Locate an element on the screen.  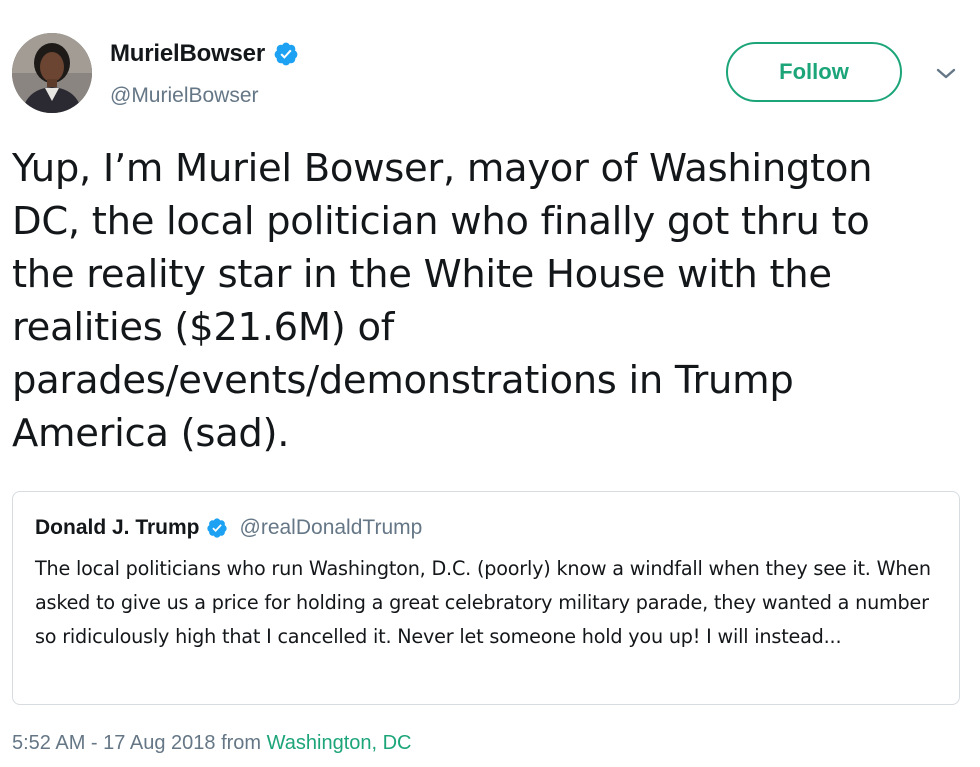
quoted-tweet-header: Donald J. Trump @realDonaldTrump is located at coordinates (228, 528).